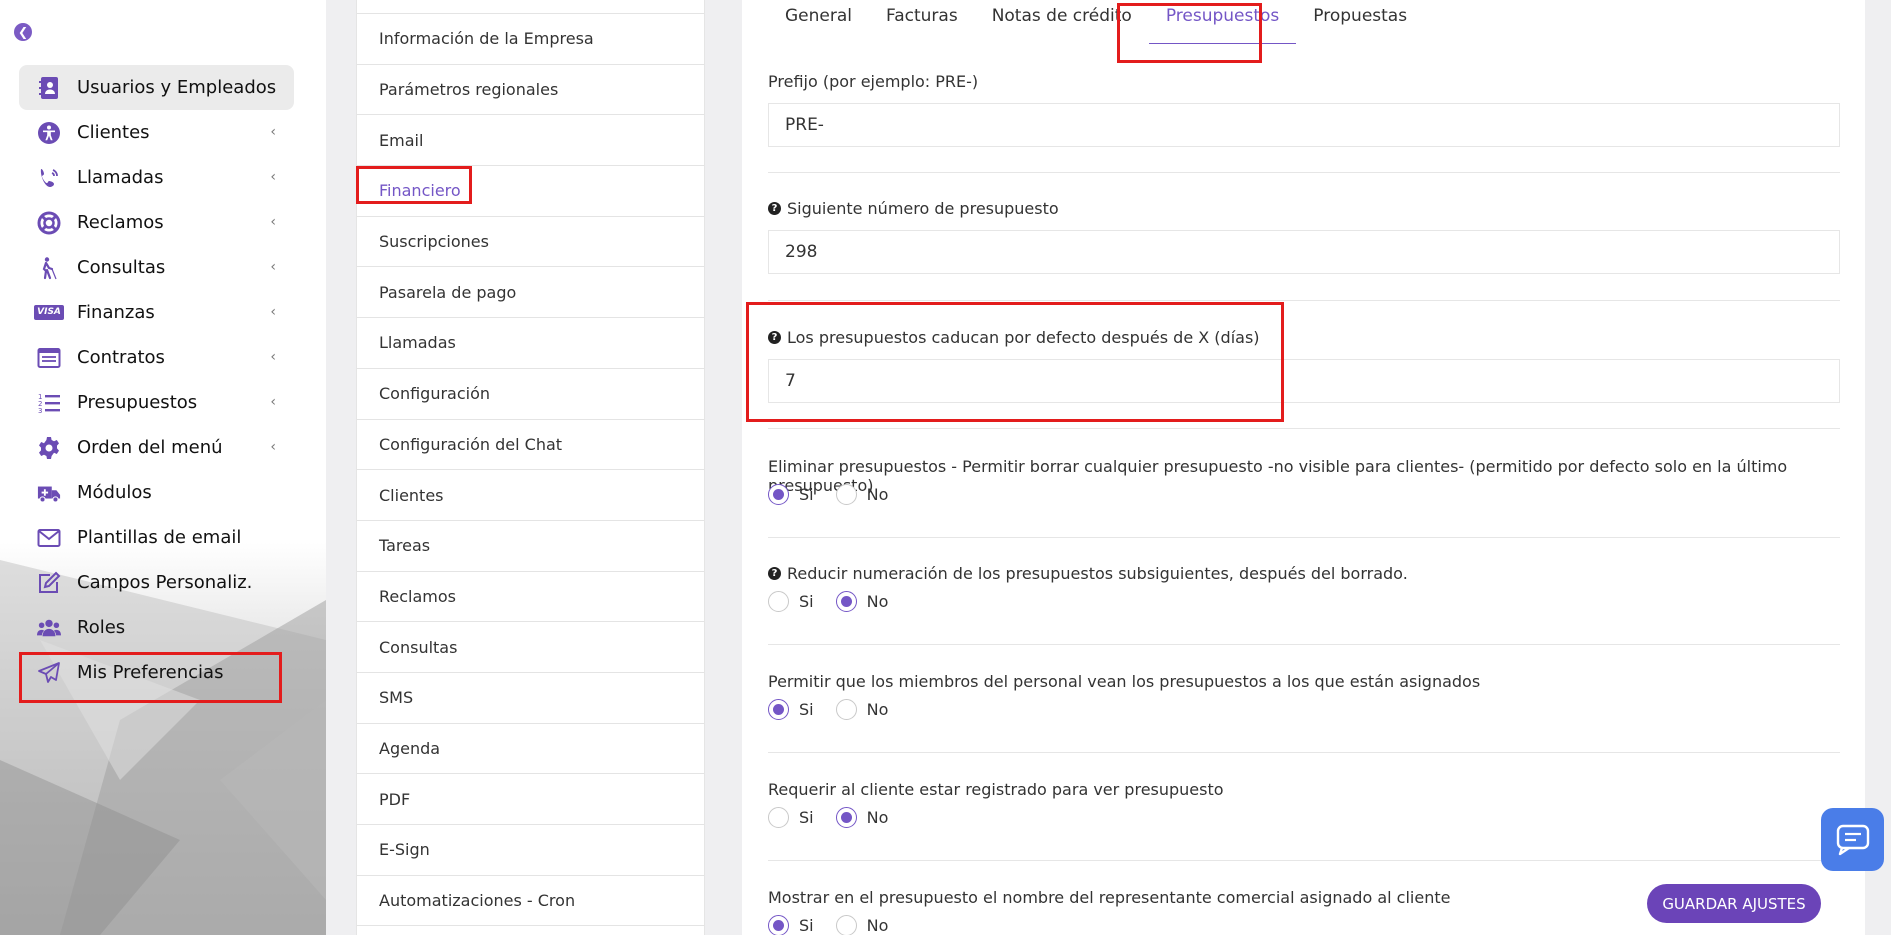  I want to click on settings-nav-item: Configuración del Chat, so click(530, 445).